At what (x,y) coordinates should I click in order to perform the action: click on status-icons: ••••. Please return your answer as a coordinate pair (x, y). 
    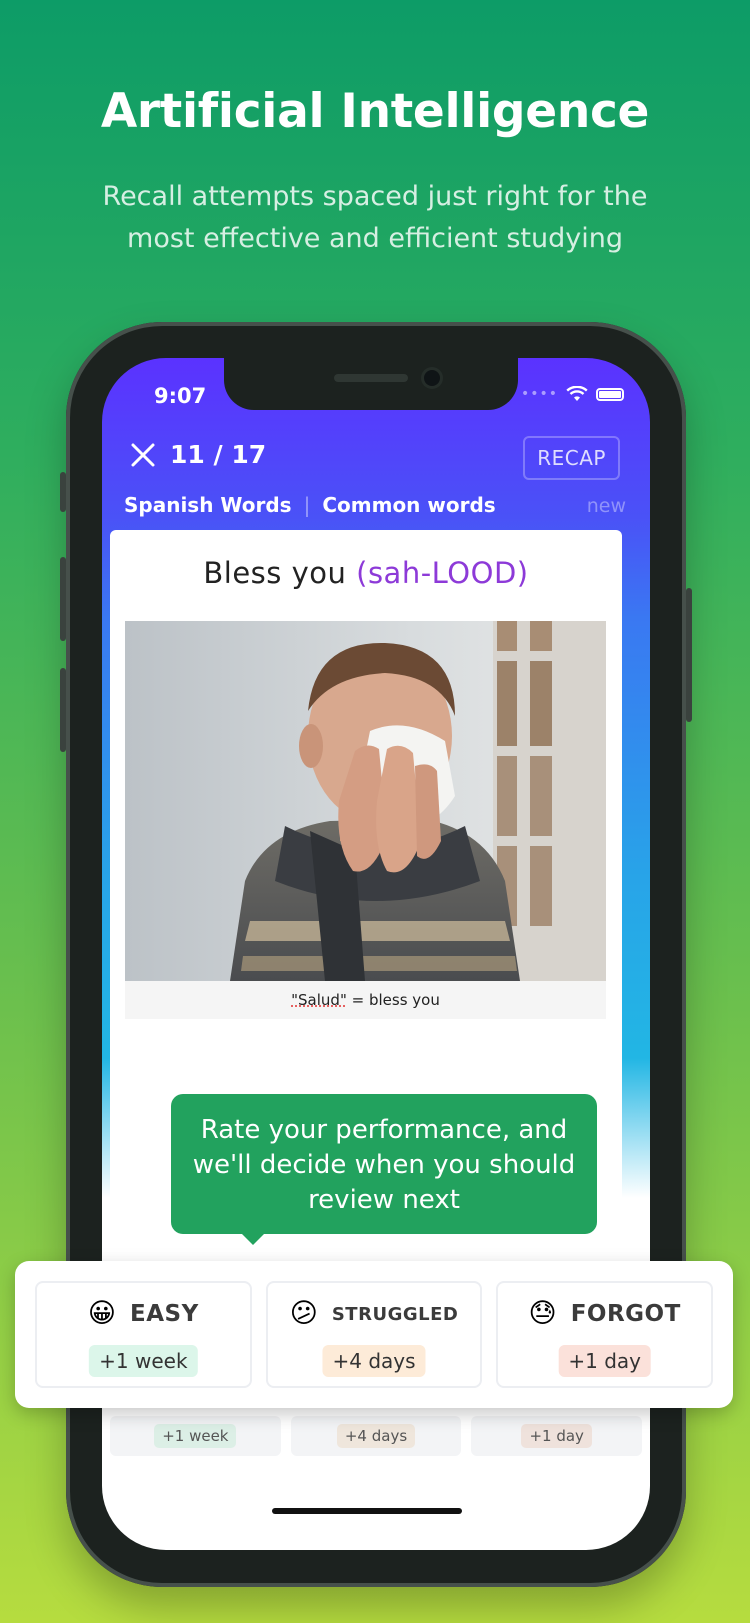
    Looking at the image, I should click on (572, 394).